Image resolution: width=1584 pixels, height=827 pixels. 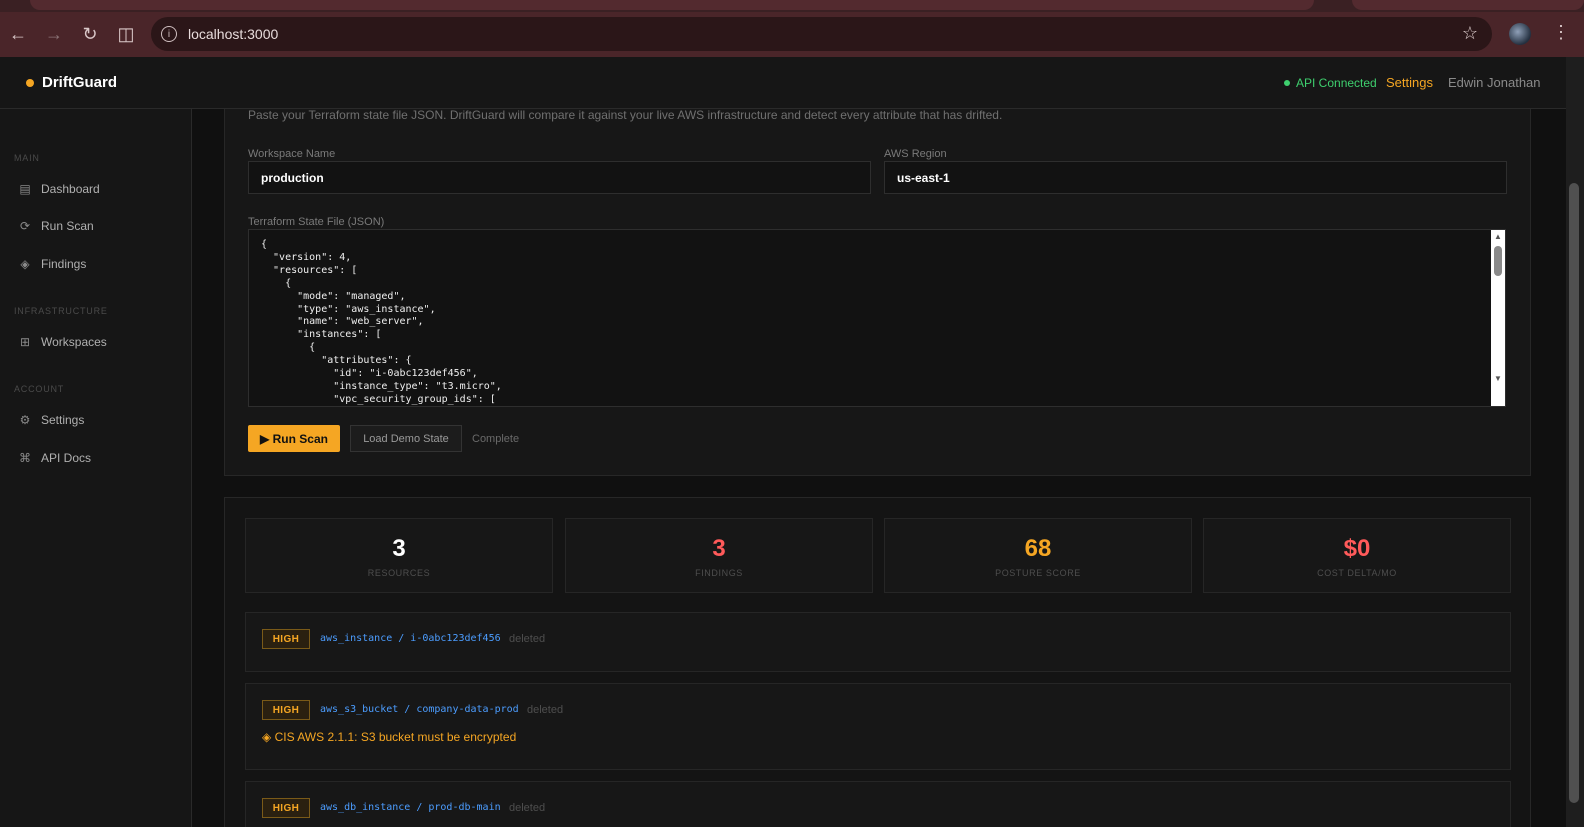 What do you see at coordinates (1574, 493) in the screenshot?
I see `page-scrollbar-thumb` at bounding box center [1574, 493].